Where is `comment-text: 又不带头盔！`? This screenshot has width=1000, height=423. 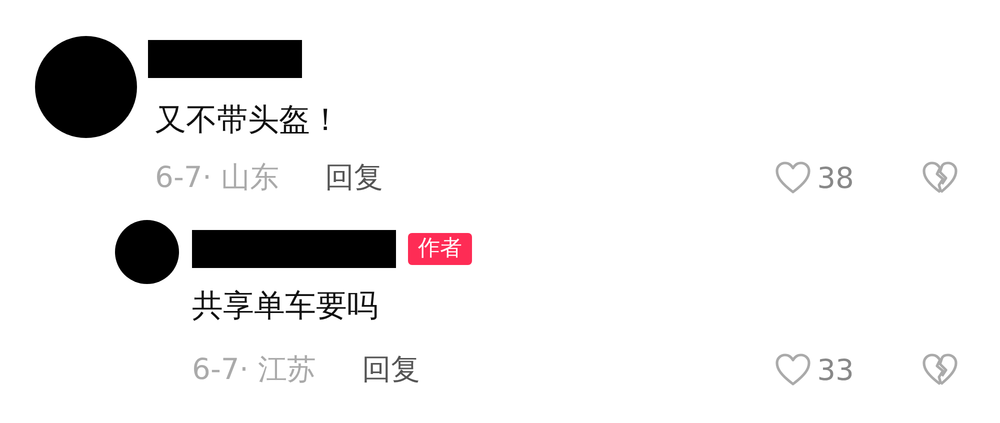
comment-text: 又不带头盔！ is located at coordinates (248, 120).